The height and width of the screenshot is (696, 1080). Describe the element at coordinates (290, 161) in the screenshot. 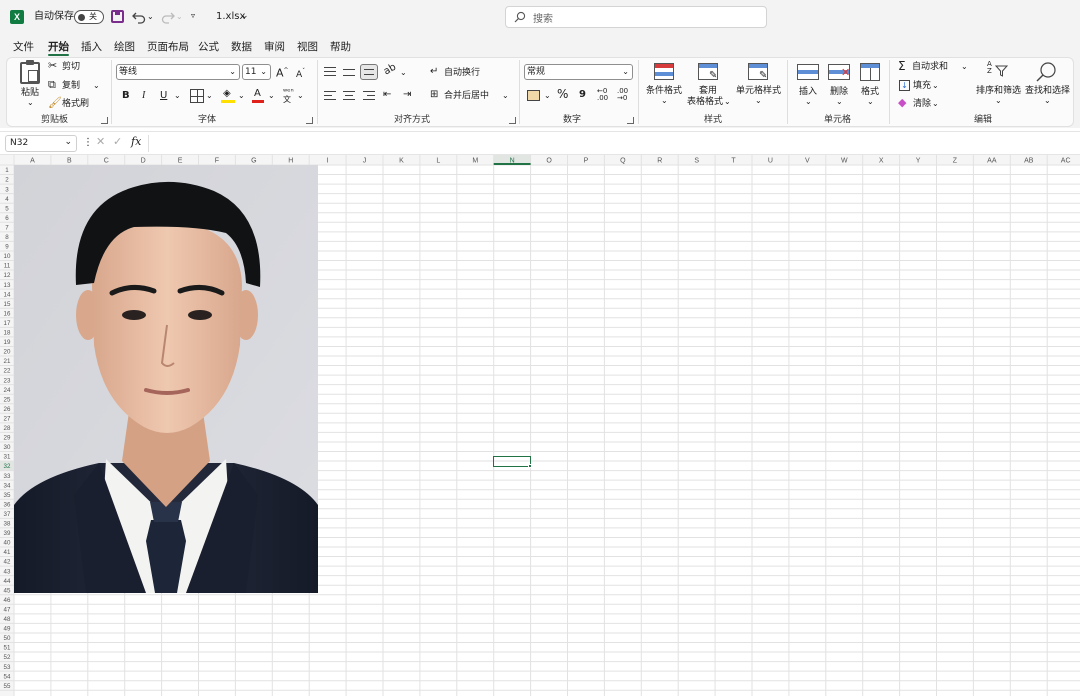

I see `column-header-h: H` at that location.